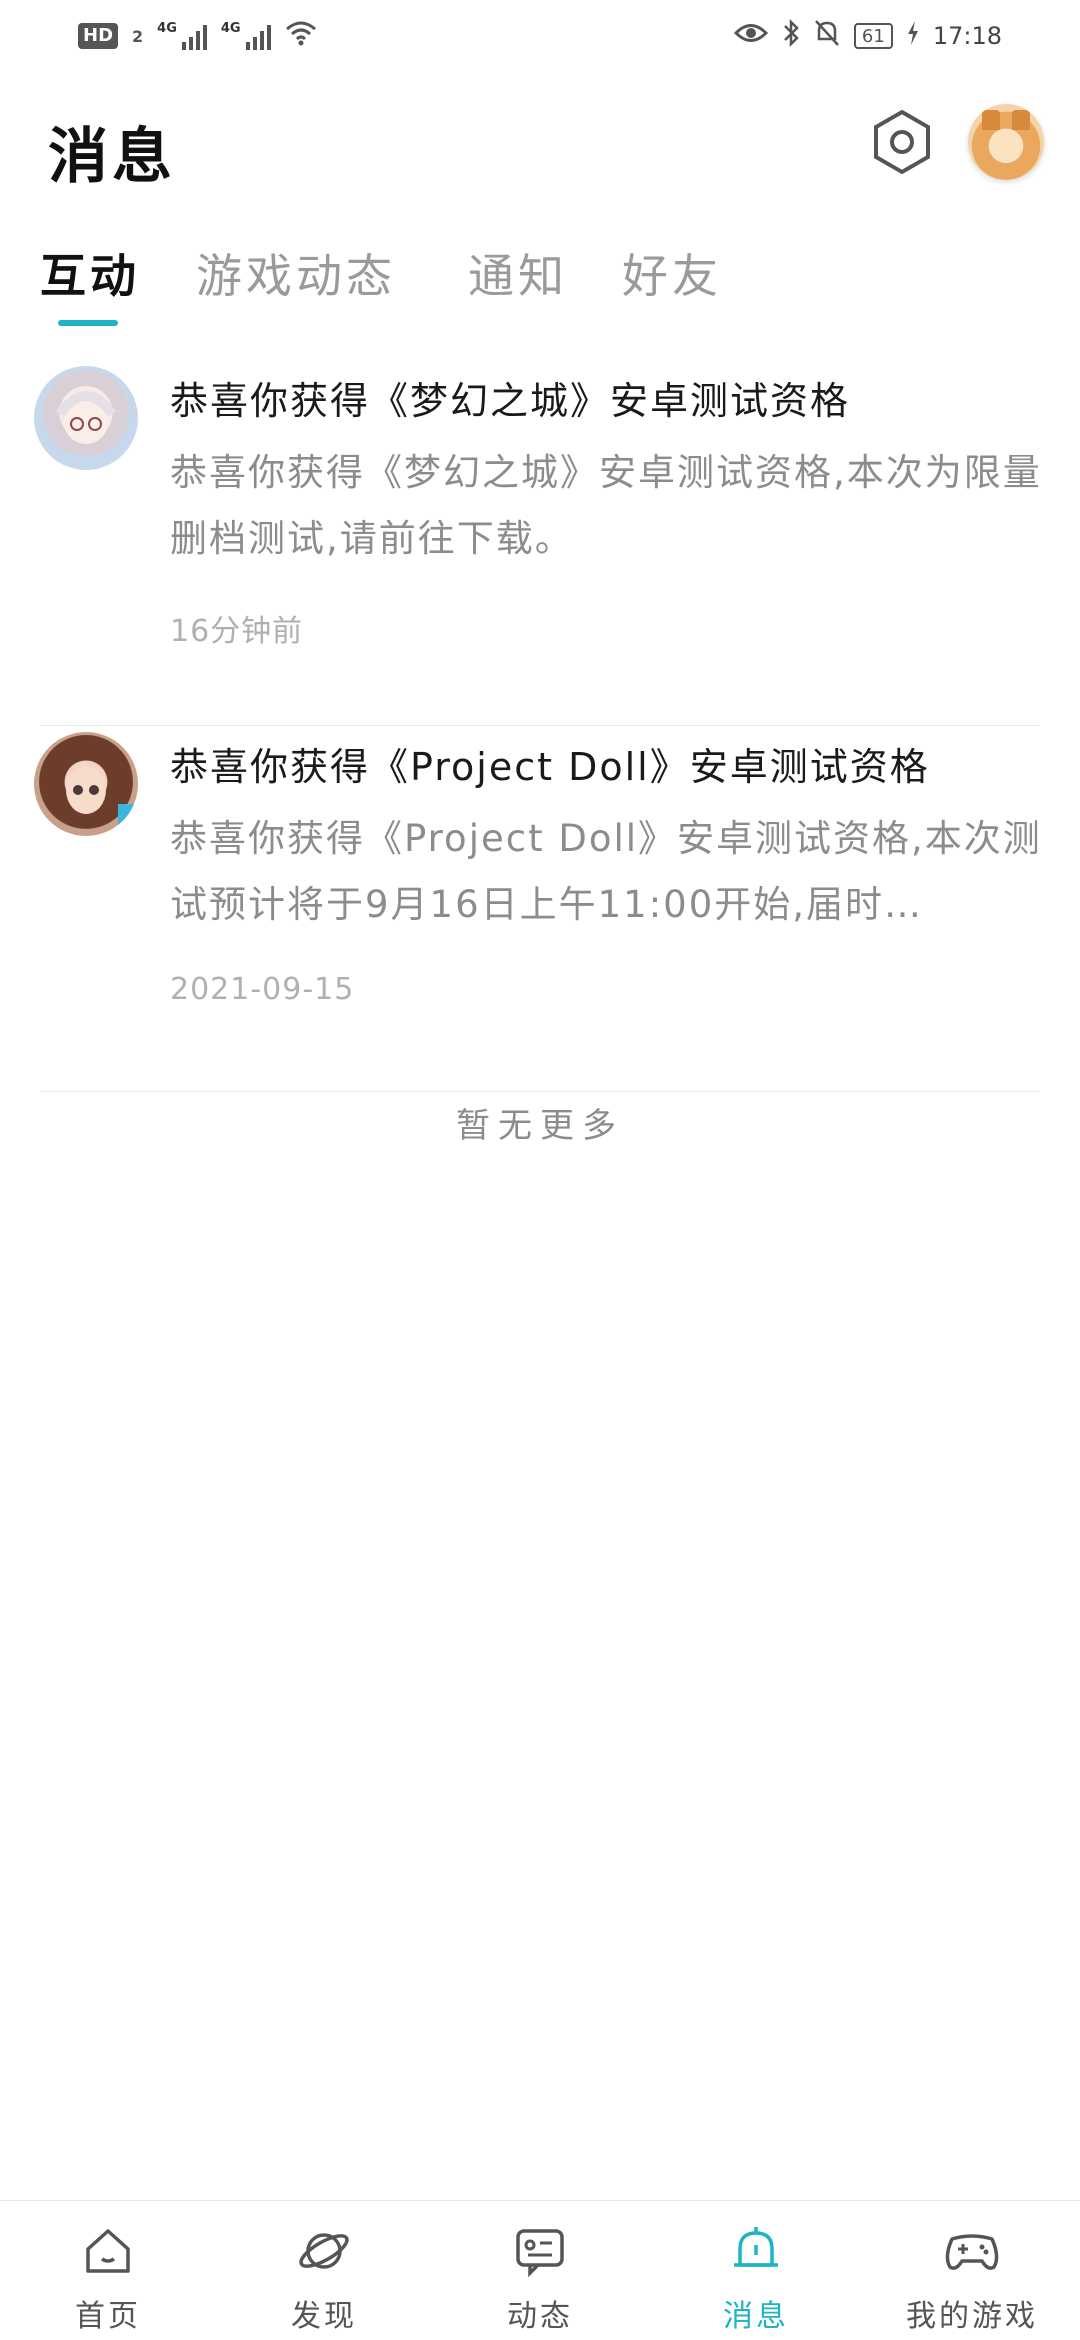 The width and height of the screenshot is (1080, 2340). What do you see at coordinates (756, 2251) in the screenshot?
I see `bell-icon` at bounding box center [756, 2251].